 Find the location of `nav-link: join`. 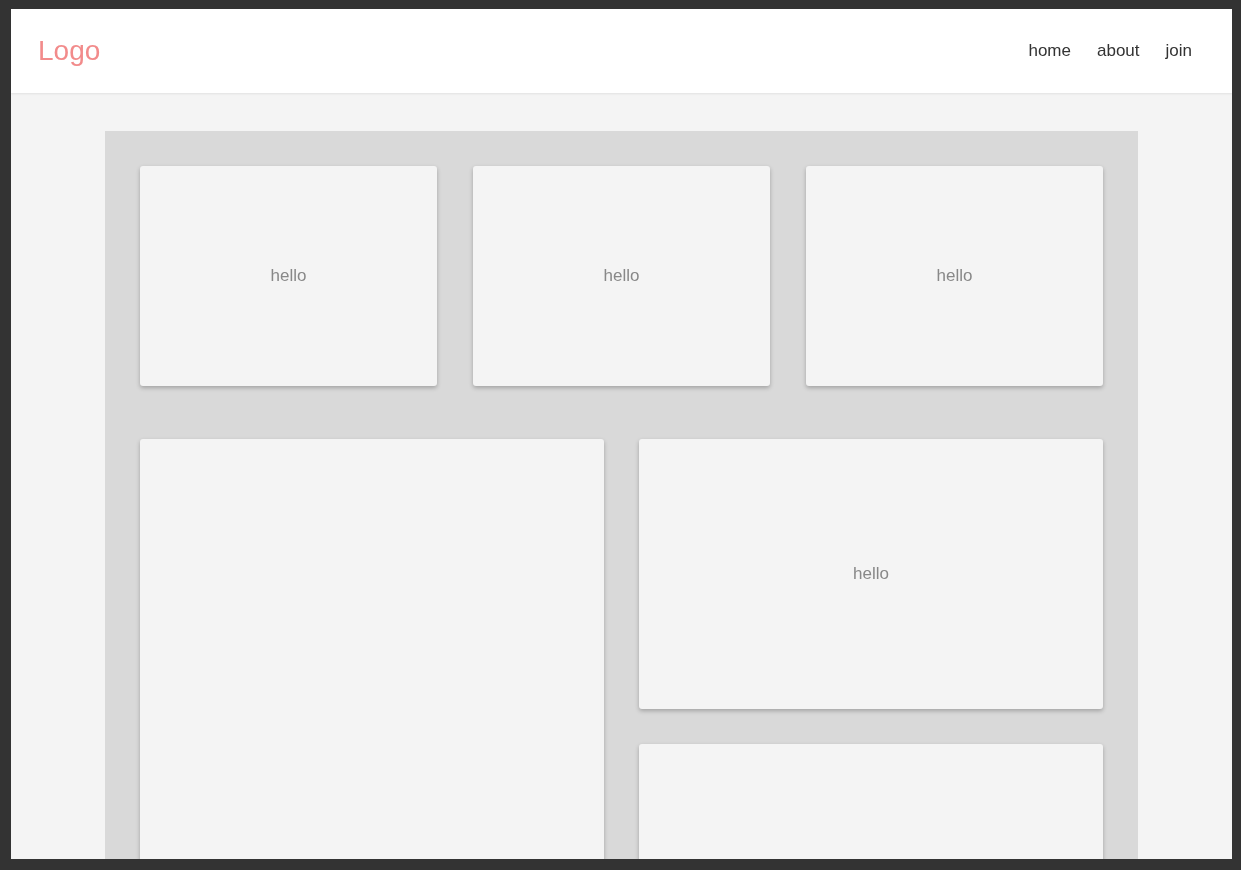

nav-link: join is located at coordinates (1178, 51).